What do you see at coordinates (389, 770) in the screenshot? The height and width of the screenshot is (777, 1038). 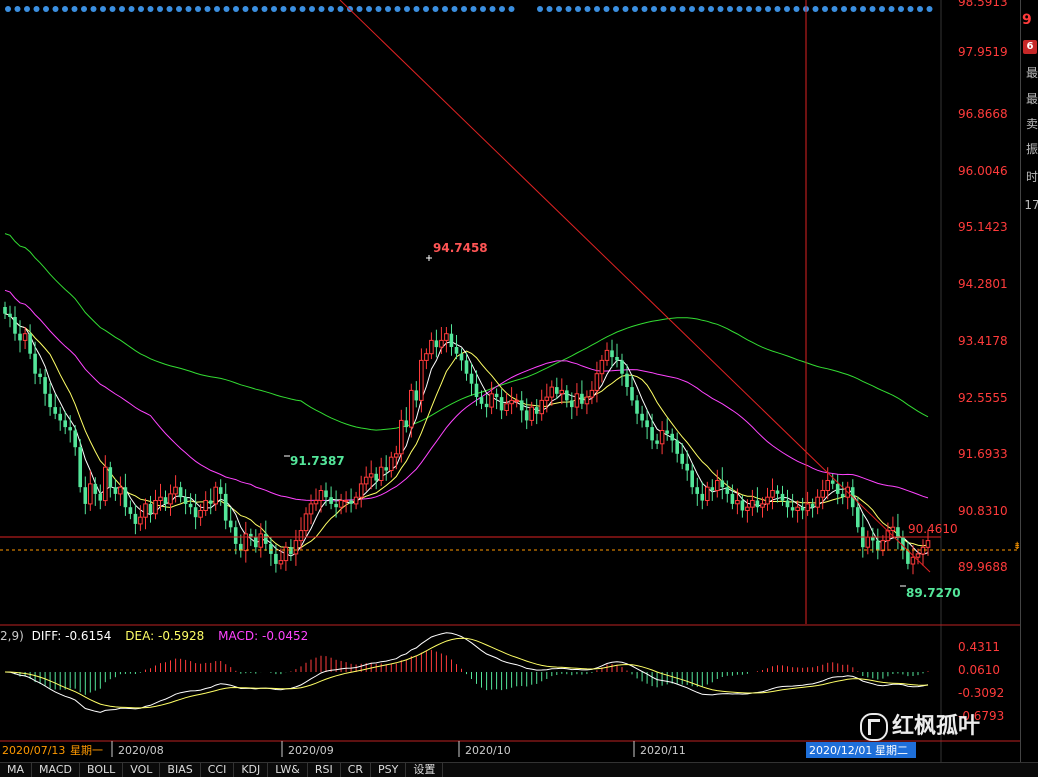 I see `tab-psy: PSY` at bounding box center [389, 770].